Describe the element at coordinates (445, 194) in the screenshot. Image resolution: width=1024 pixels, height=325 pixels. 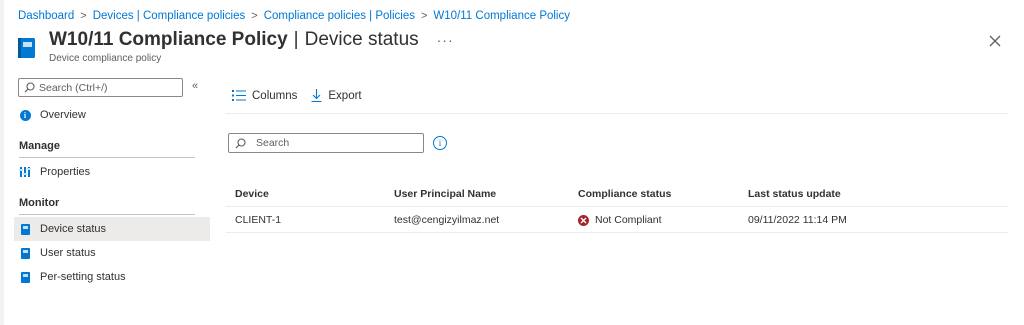
I see `column-header-upn: User Principal Name` at that location.